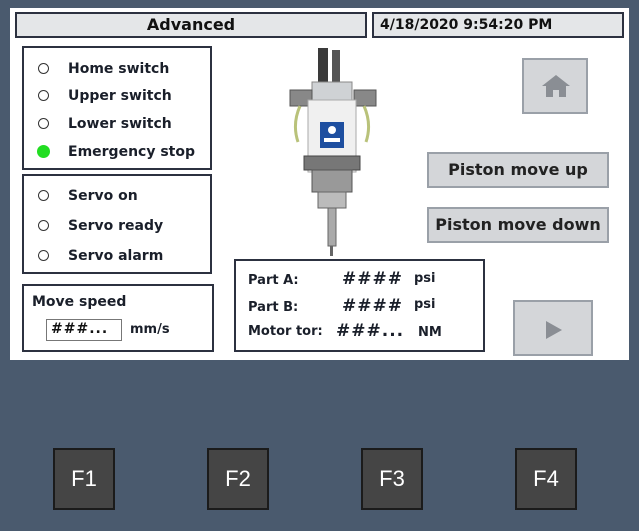  Describe the element at coordinates (546, 479) in the screenshot. I see `function-key-f4: F4` at that location.